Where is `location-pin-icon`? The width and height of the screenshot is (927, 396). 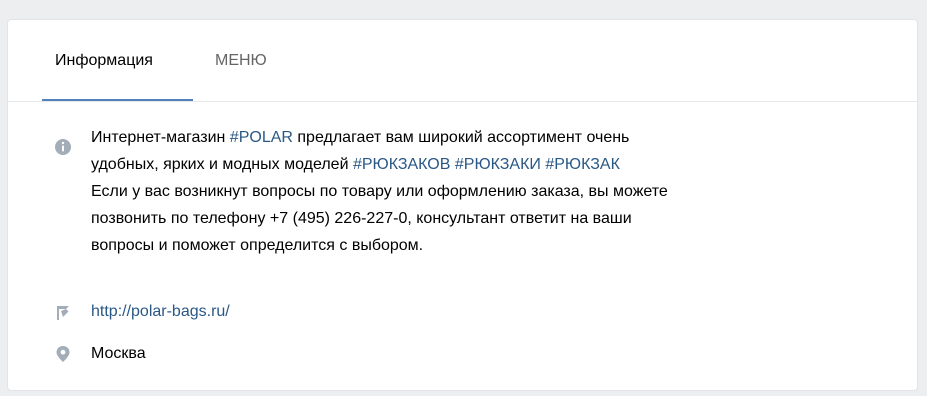 location-pin-icon is located at coordinates (63, 354).